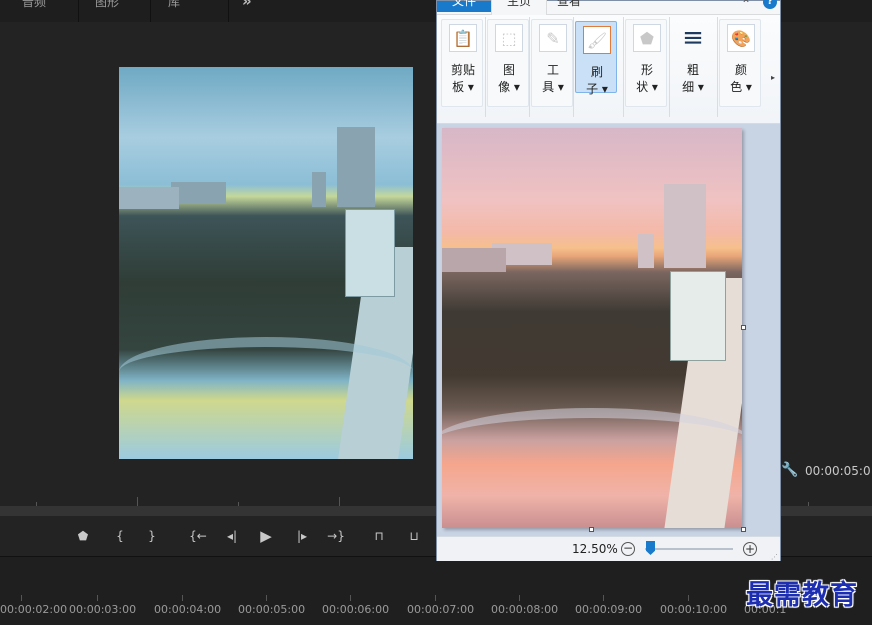 The image size is (872, 625). Describe the element at coordinates (597, 40) in the screenshot. I see `brush-icon: 🖌` at that location.